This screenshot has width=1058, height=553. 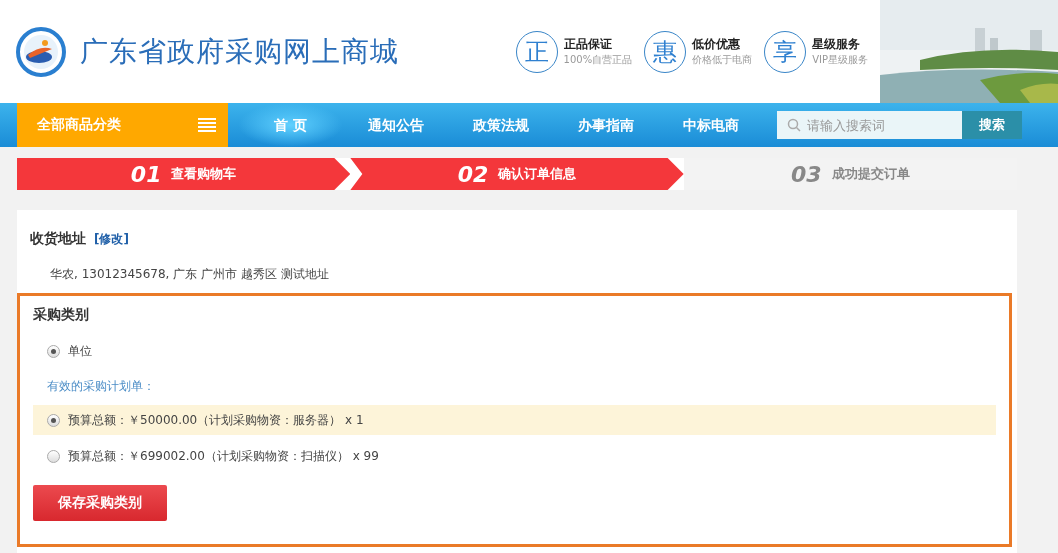 I want to click on feature-subtitle: 100%自营正品, so click(x=598, y=60).